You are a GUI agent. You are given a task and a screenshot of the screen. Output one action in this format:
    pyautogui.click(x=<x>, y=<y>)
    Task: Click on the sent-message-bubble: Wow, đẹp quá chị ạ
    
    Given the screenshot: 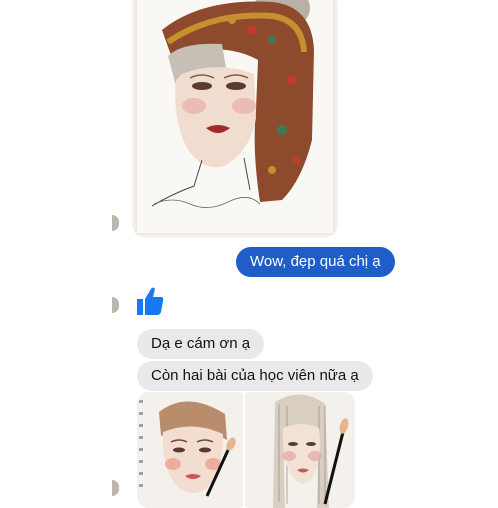 What is the action you would take?
    pyautogui.click(x=315, y=262)
    